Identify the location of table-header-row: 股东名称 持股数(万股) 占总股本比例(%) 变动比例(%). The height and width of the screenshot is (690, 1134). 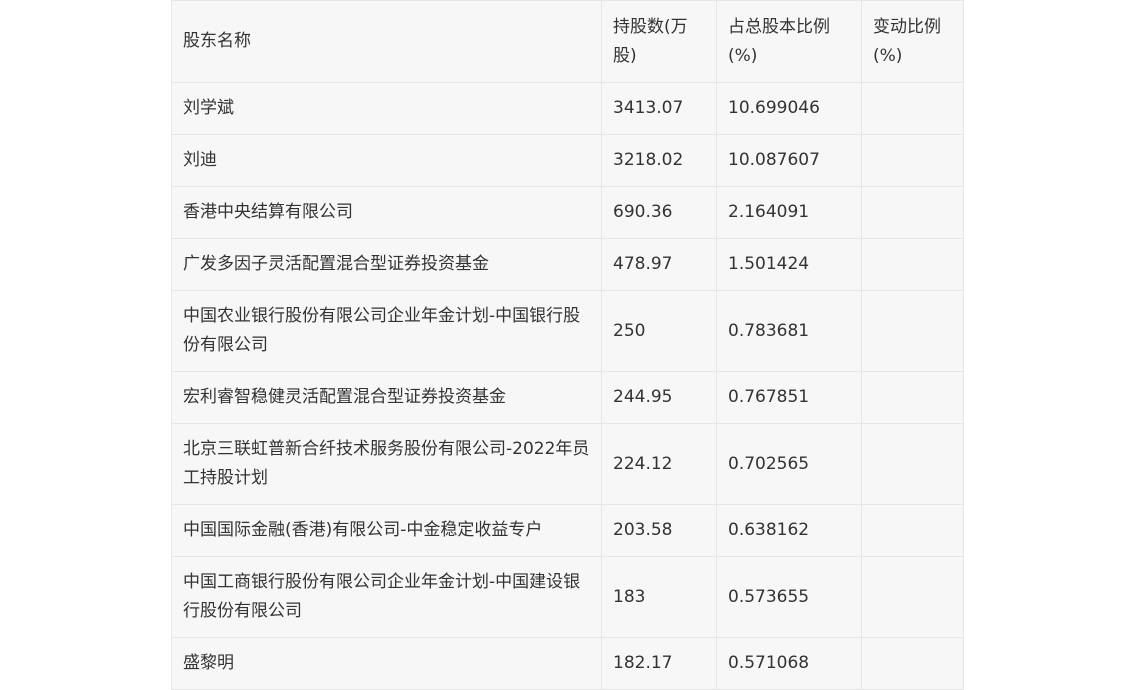
(567, 41).